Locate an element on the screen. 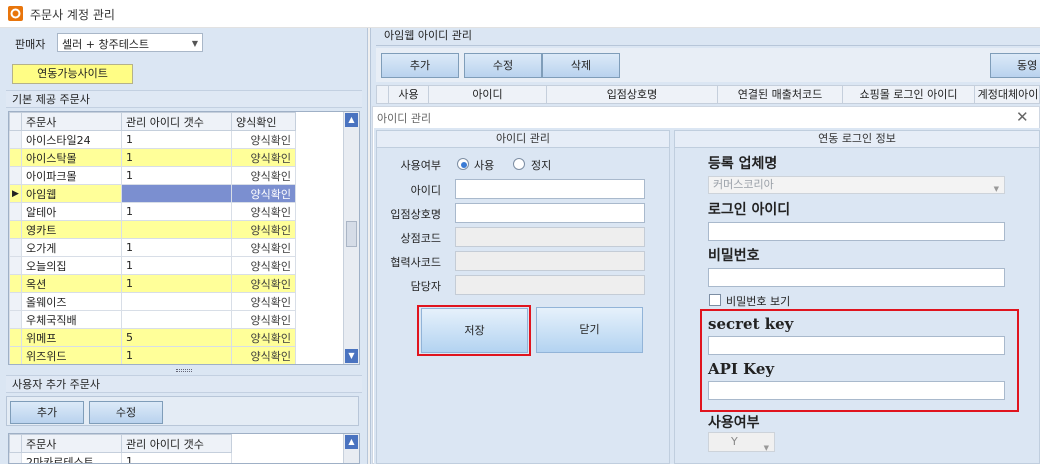 The width and height of the screenshot is (1040, 464). column-header-mall-login-id: 쇼핑몰 로그인 아이디 is located at coordinates (909, 95).